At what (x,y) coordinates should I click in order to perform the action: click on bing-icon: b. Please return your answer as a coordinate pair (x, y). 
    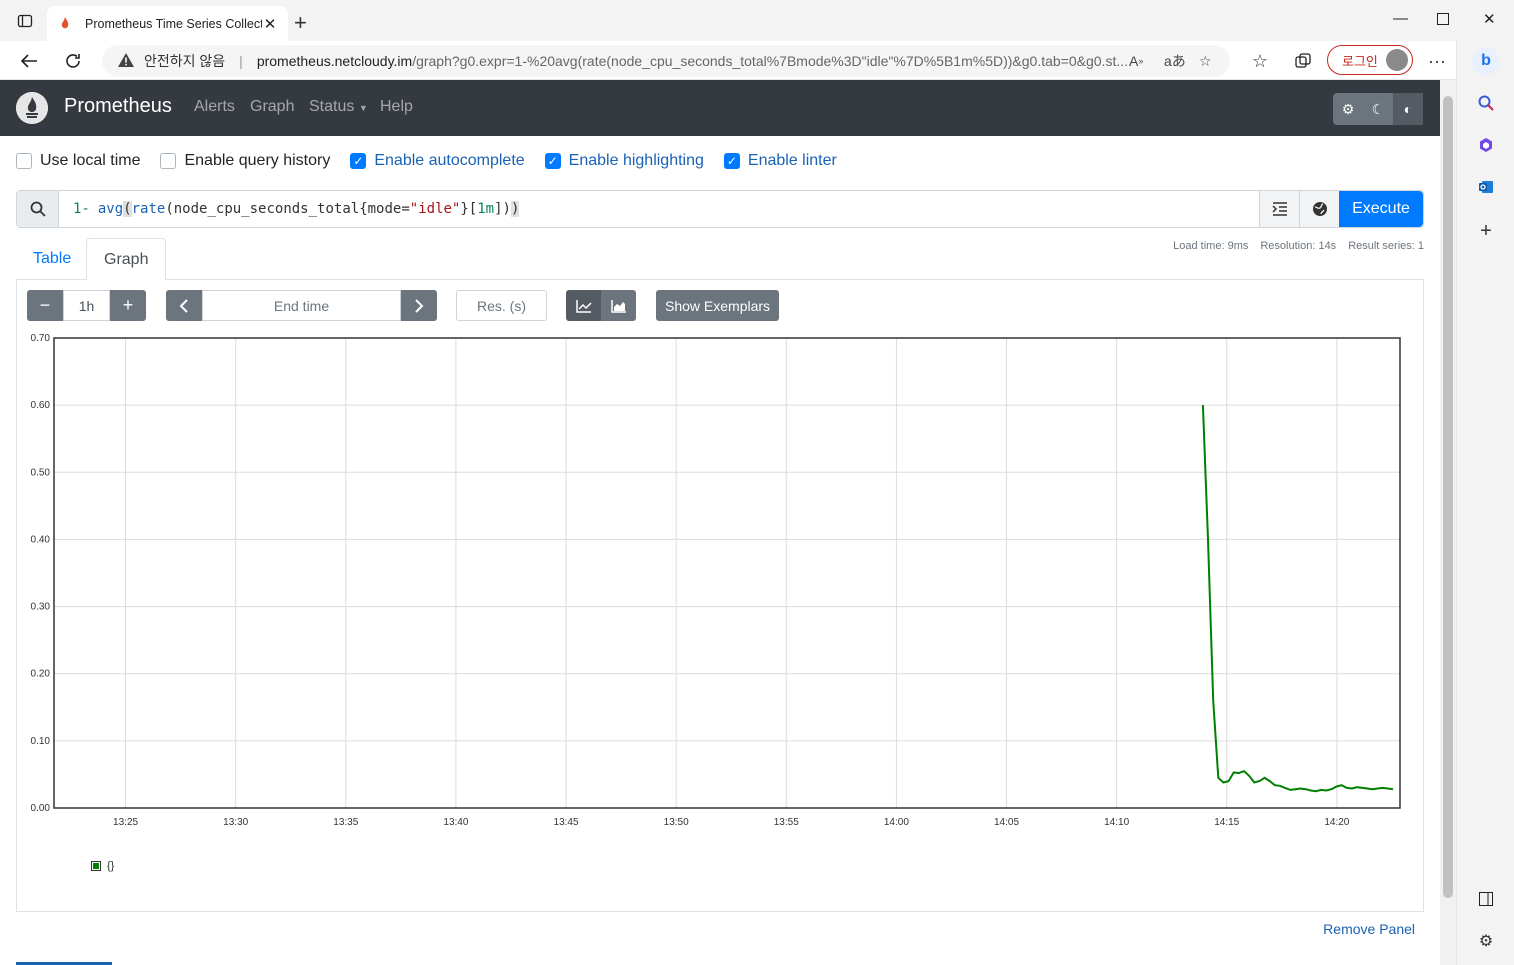
    Looking at the image, I should click on (1486, 61).